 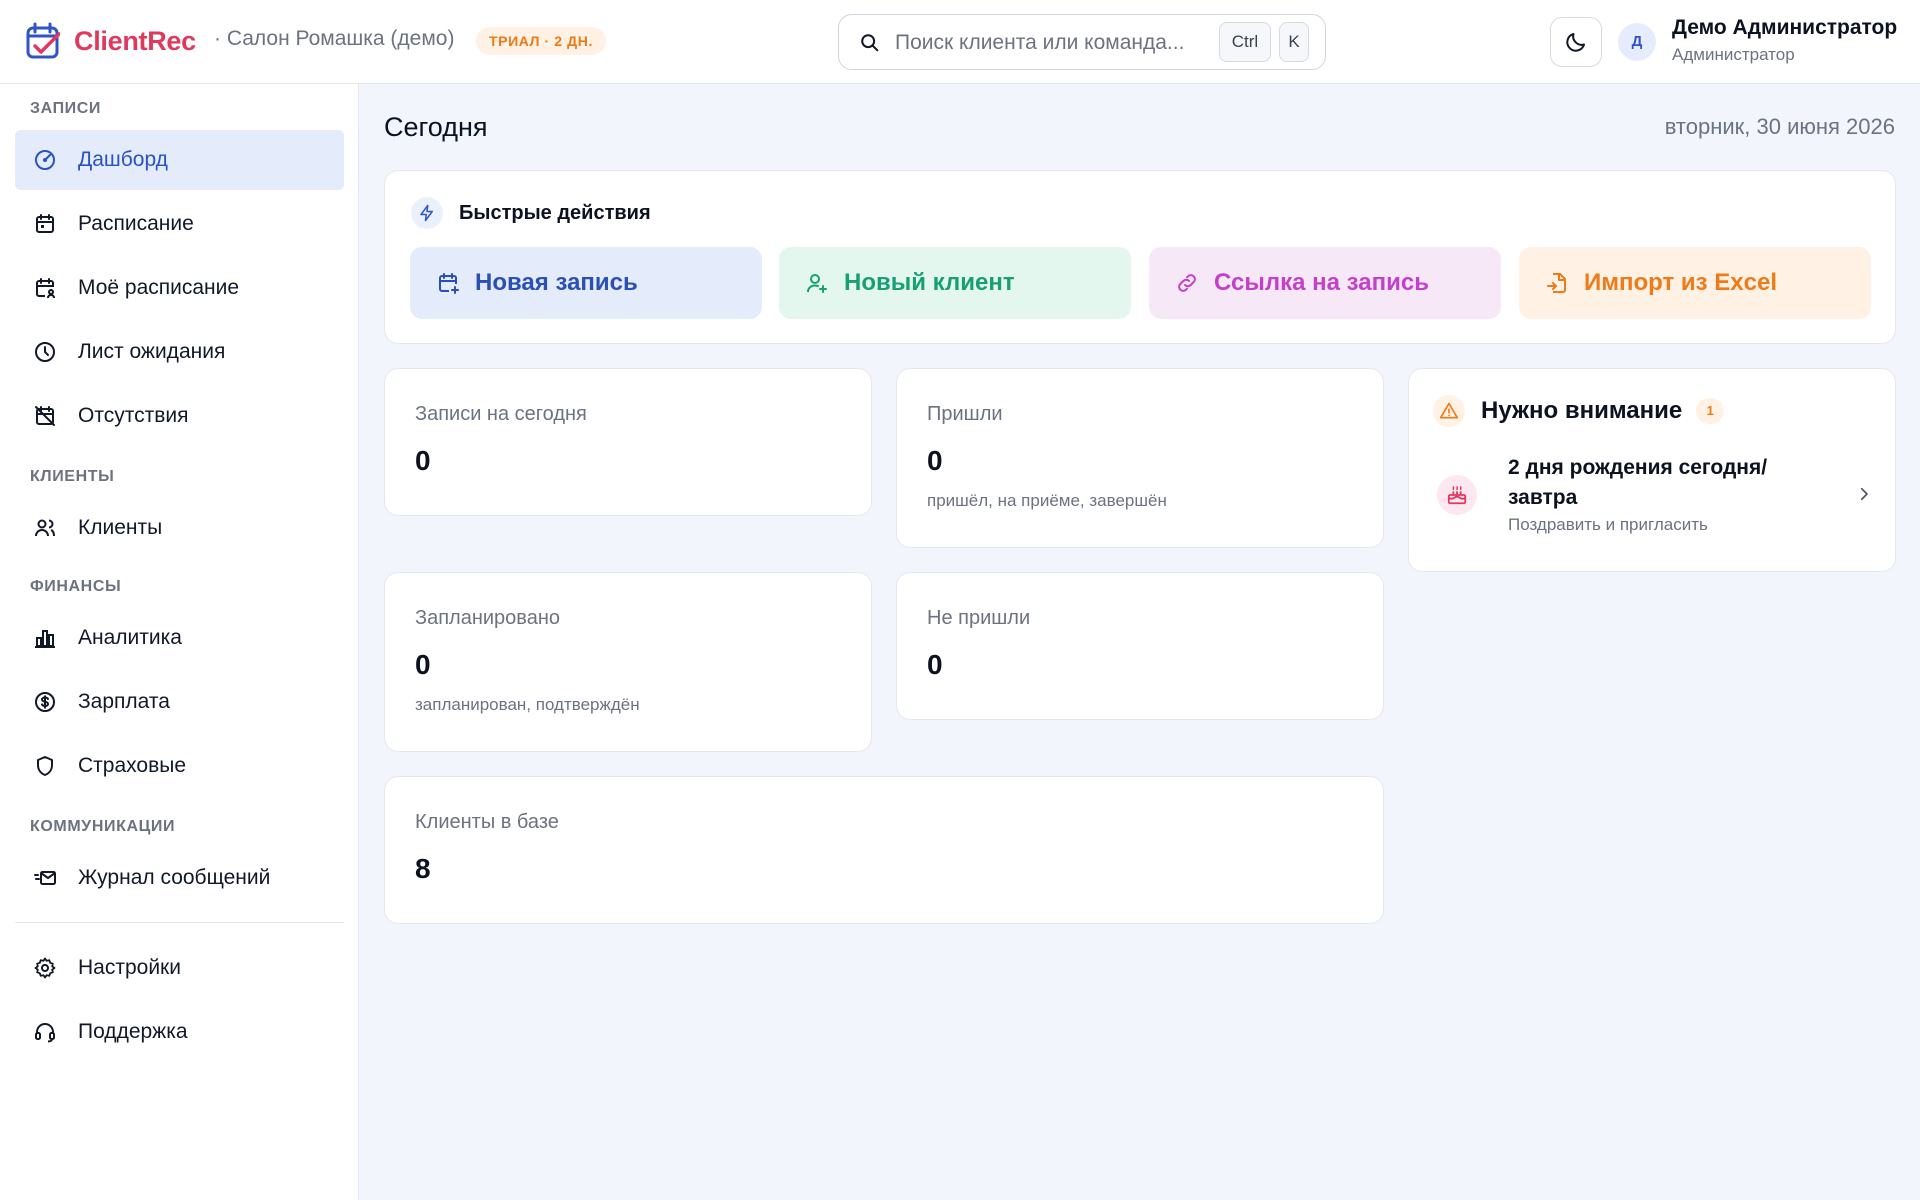 What do you see at coordinates (1864, 494) in the screenshot?
I see `chevron-right-icon` at bounding box center [1864, 494].